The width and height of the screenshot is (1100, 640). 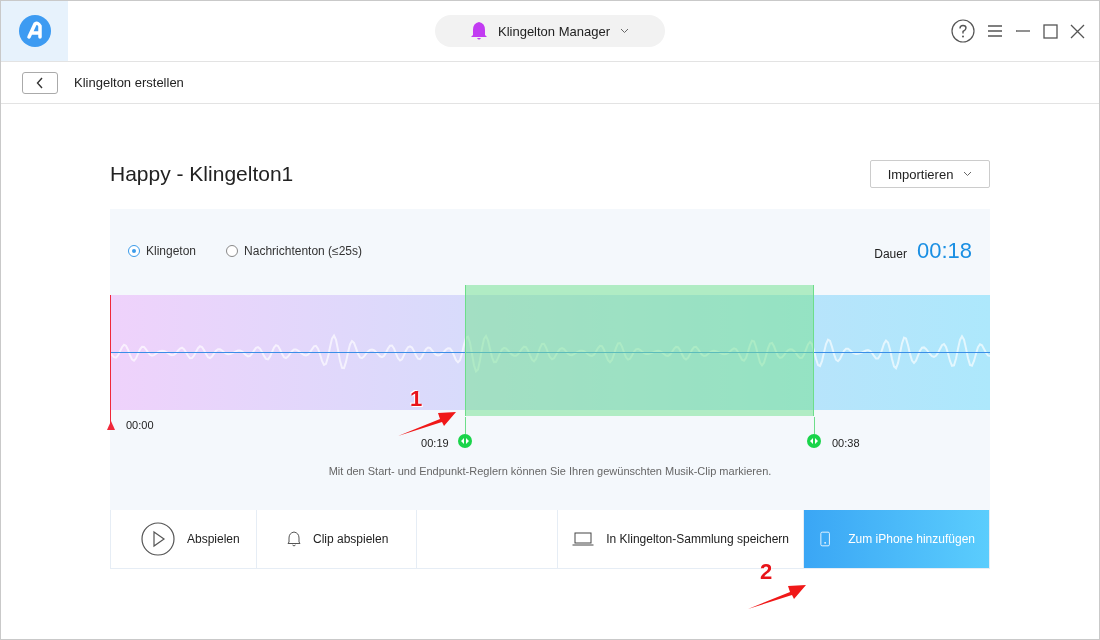 What do you see at coordinates (435, 443) in the screenshot?
I see `time-label: 00:19` at bounding box center [435, 443].